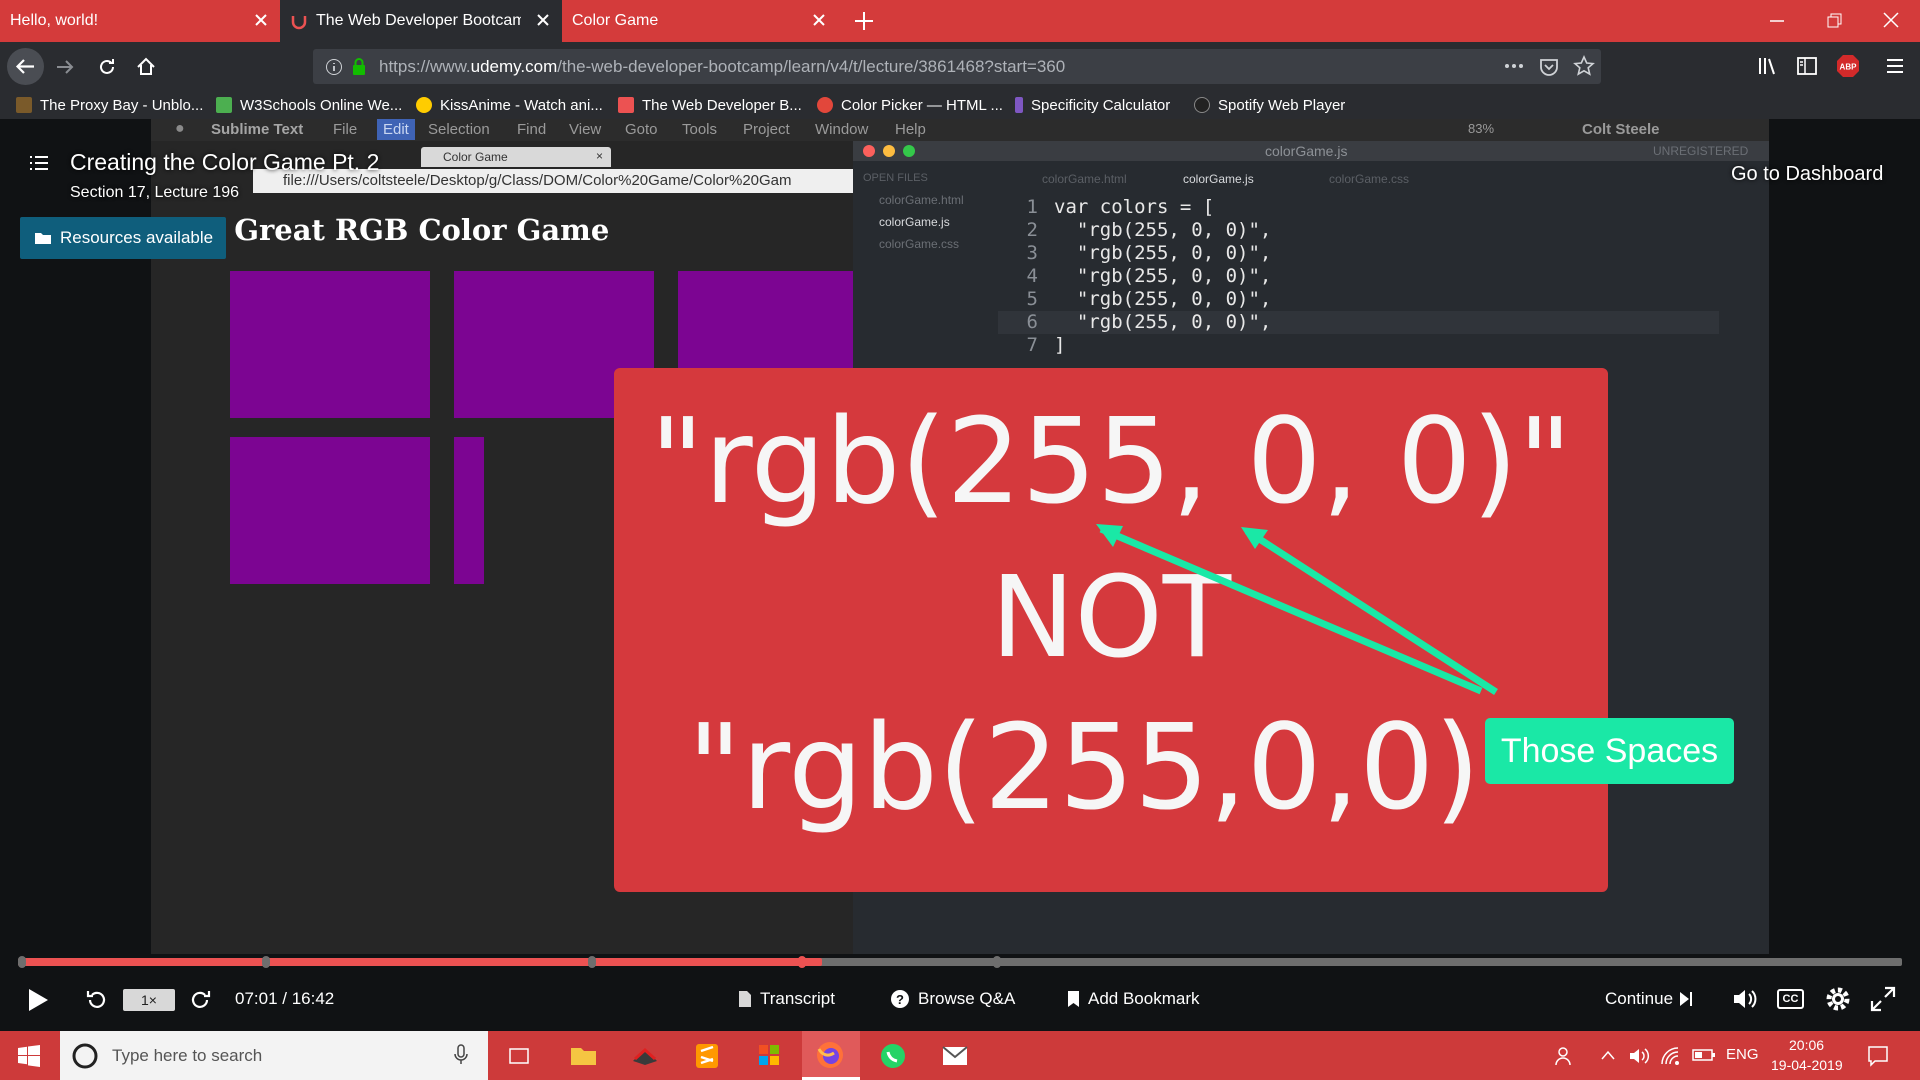 The image size is (1920, 1080). What do you see at coordinates (583, 1056) in the screenshot?
I see `file-explorer-icon` at bounding box center [583, 1056].